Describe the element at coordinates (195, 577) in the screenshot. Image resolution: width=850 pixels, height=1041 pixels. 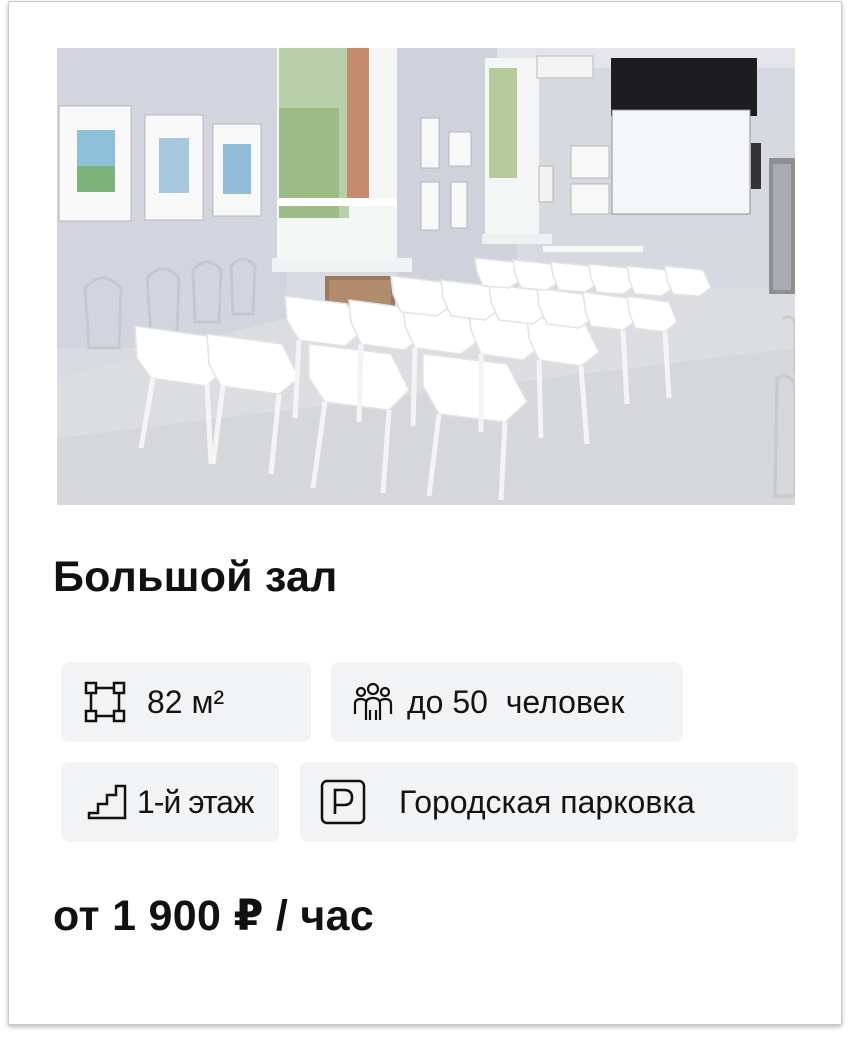
I see `venue-title: Большой зал` at that location.